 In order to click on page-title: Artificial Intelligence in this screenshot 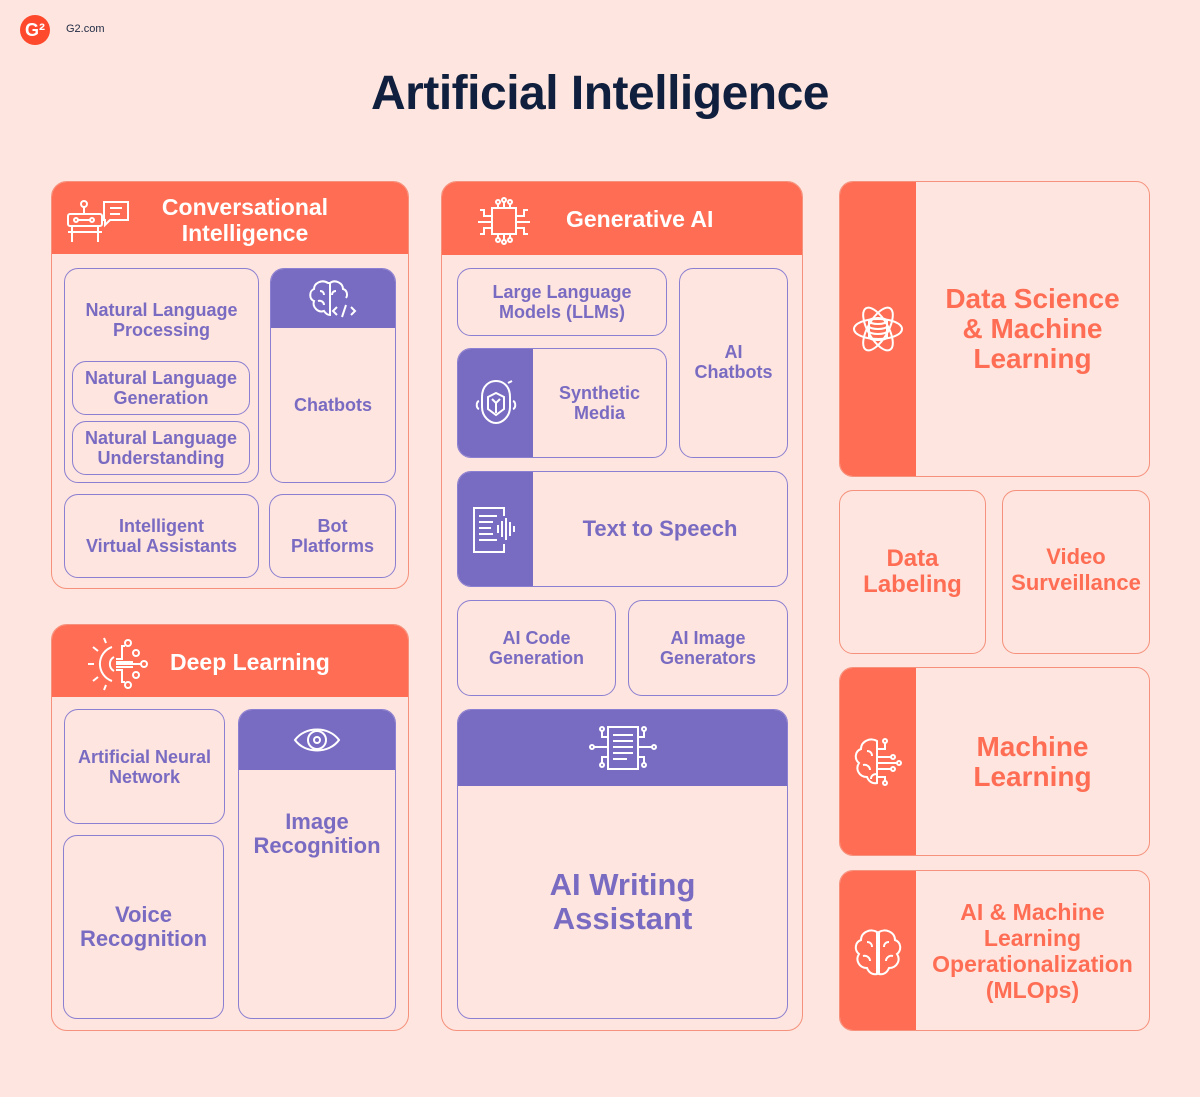, I will do `click(600, 93)`.